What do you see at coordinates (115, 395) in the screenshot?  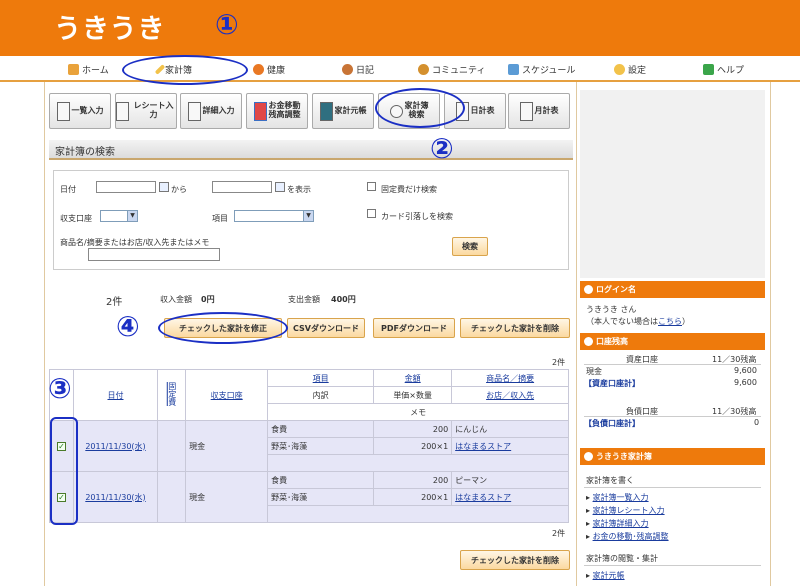 I see `date-header: 日付` at bounding box center [115, 395].